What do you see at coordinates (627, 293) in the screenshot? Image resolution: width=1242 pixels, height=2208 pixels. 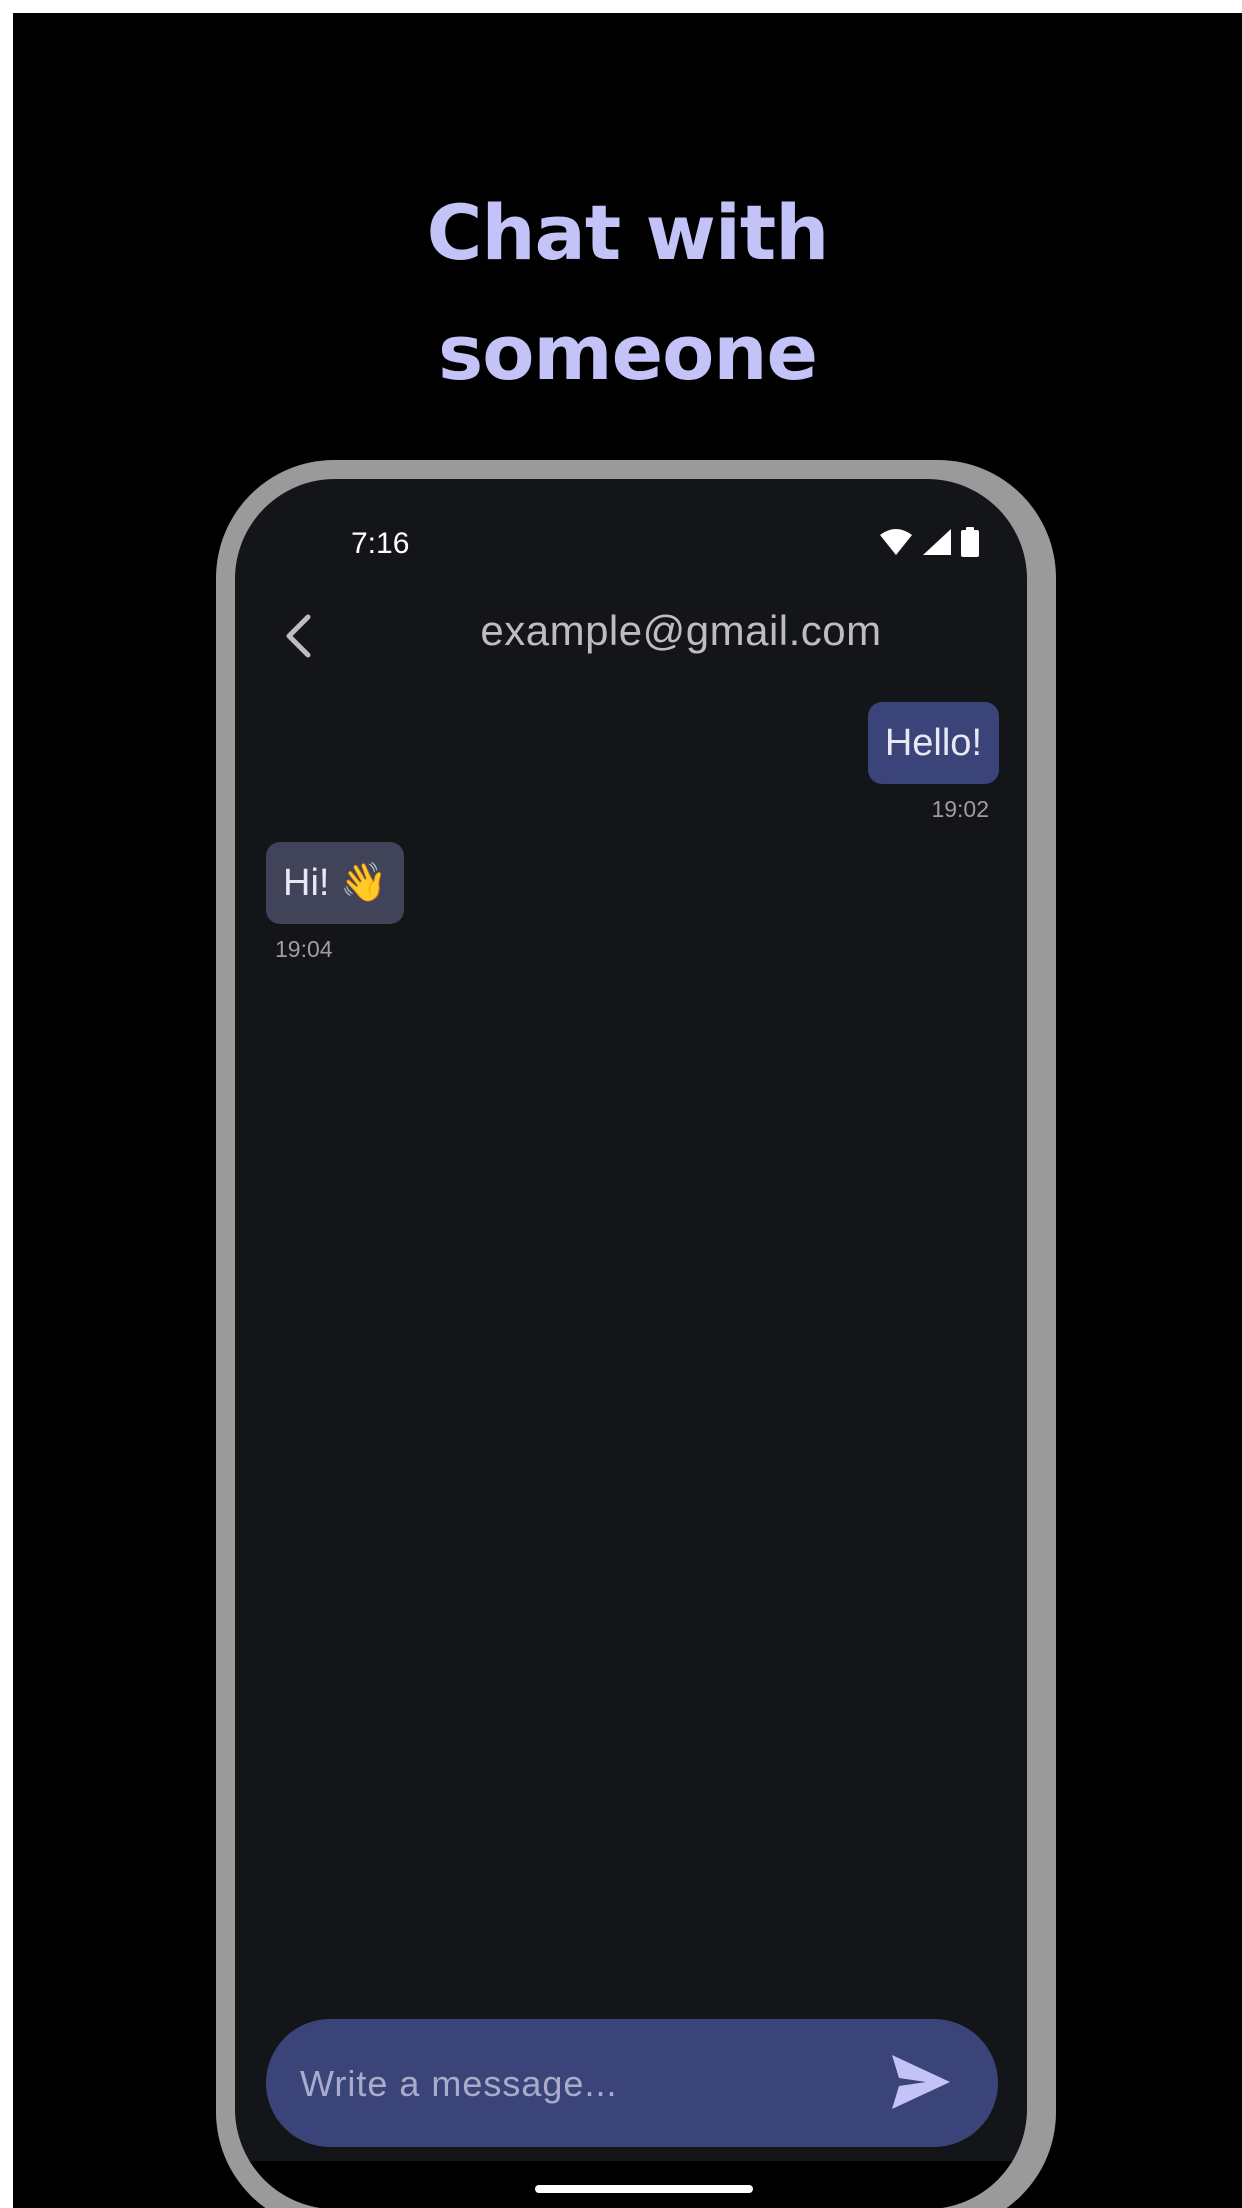 I see `promo-headline: Chat with someone` at bounding box center [627, 293].